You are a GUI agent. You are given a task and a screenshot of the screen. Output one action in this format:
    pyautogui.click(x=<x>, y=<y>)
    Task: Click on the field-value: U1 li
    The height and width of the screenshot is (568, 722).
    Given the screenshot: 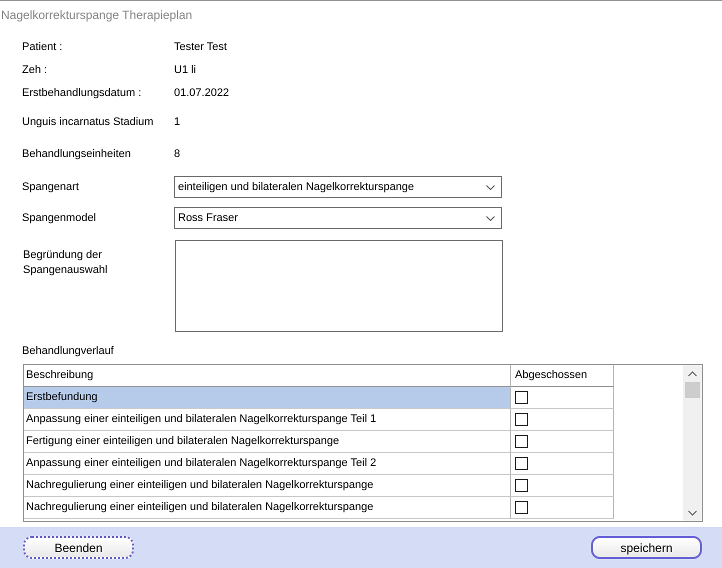 What is the action you would take?
    pyautogui.click(x=185, y=70)
    